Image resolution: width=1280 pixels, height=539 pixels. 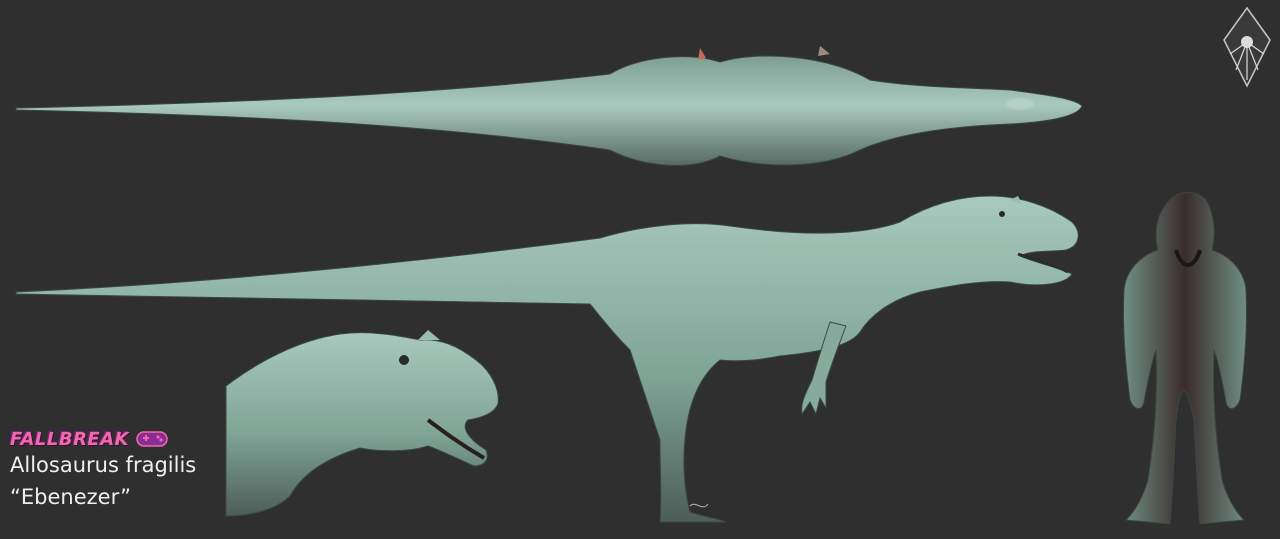 I want to click on brand-name: FALLBREAK, so click(x=70, y=439).